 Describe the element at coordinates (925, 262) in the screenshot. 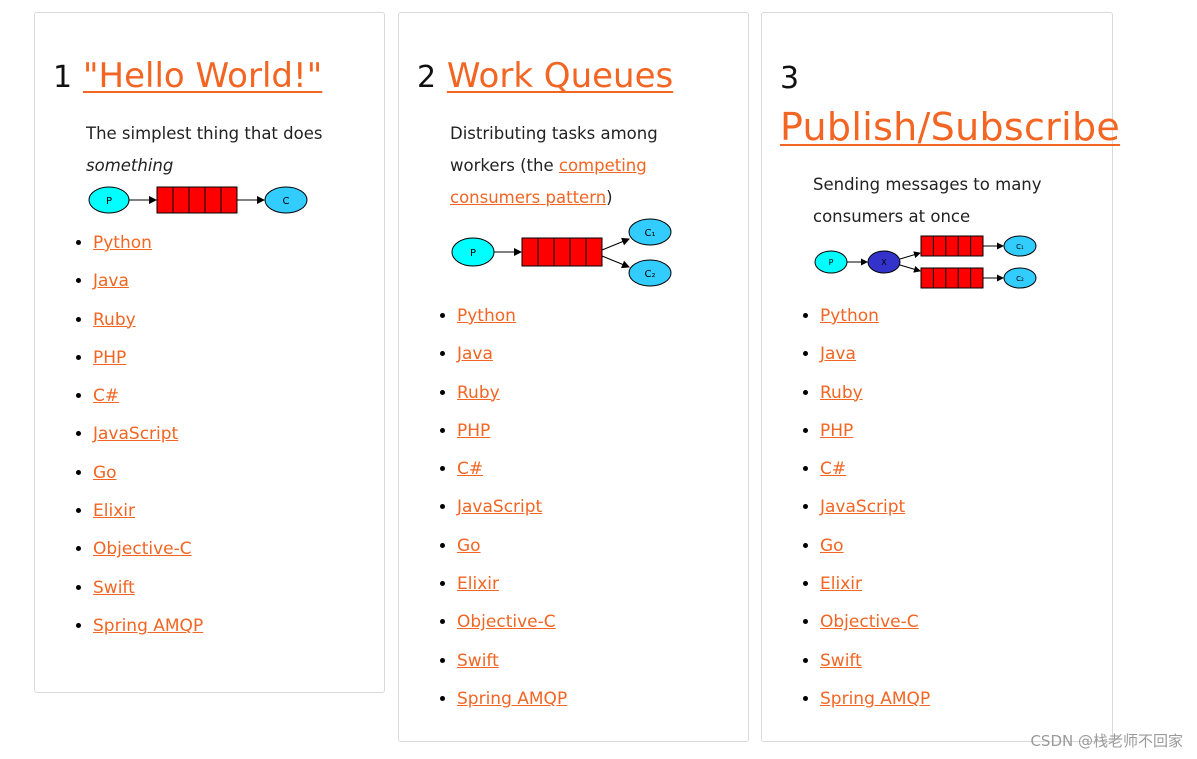

I see `publish-subscribe-diagram: P X C₁ C₂` at that location.